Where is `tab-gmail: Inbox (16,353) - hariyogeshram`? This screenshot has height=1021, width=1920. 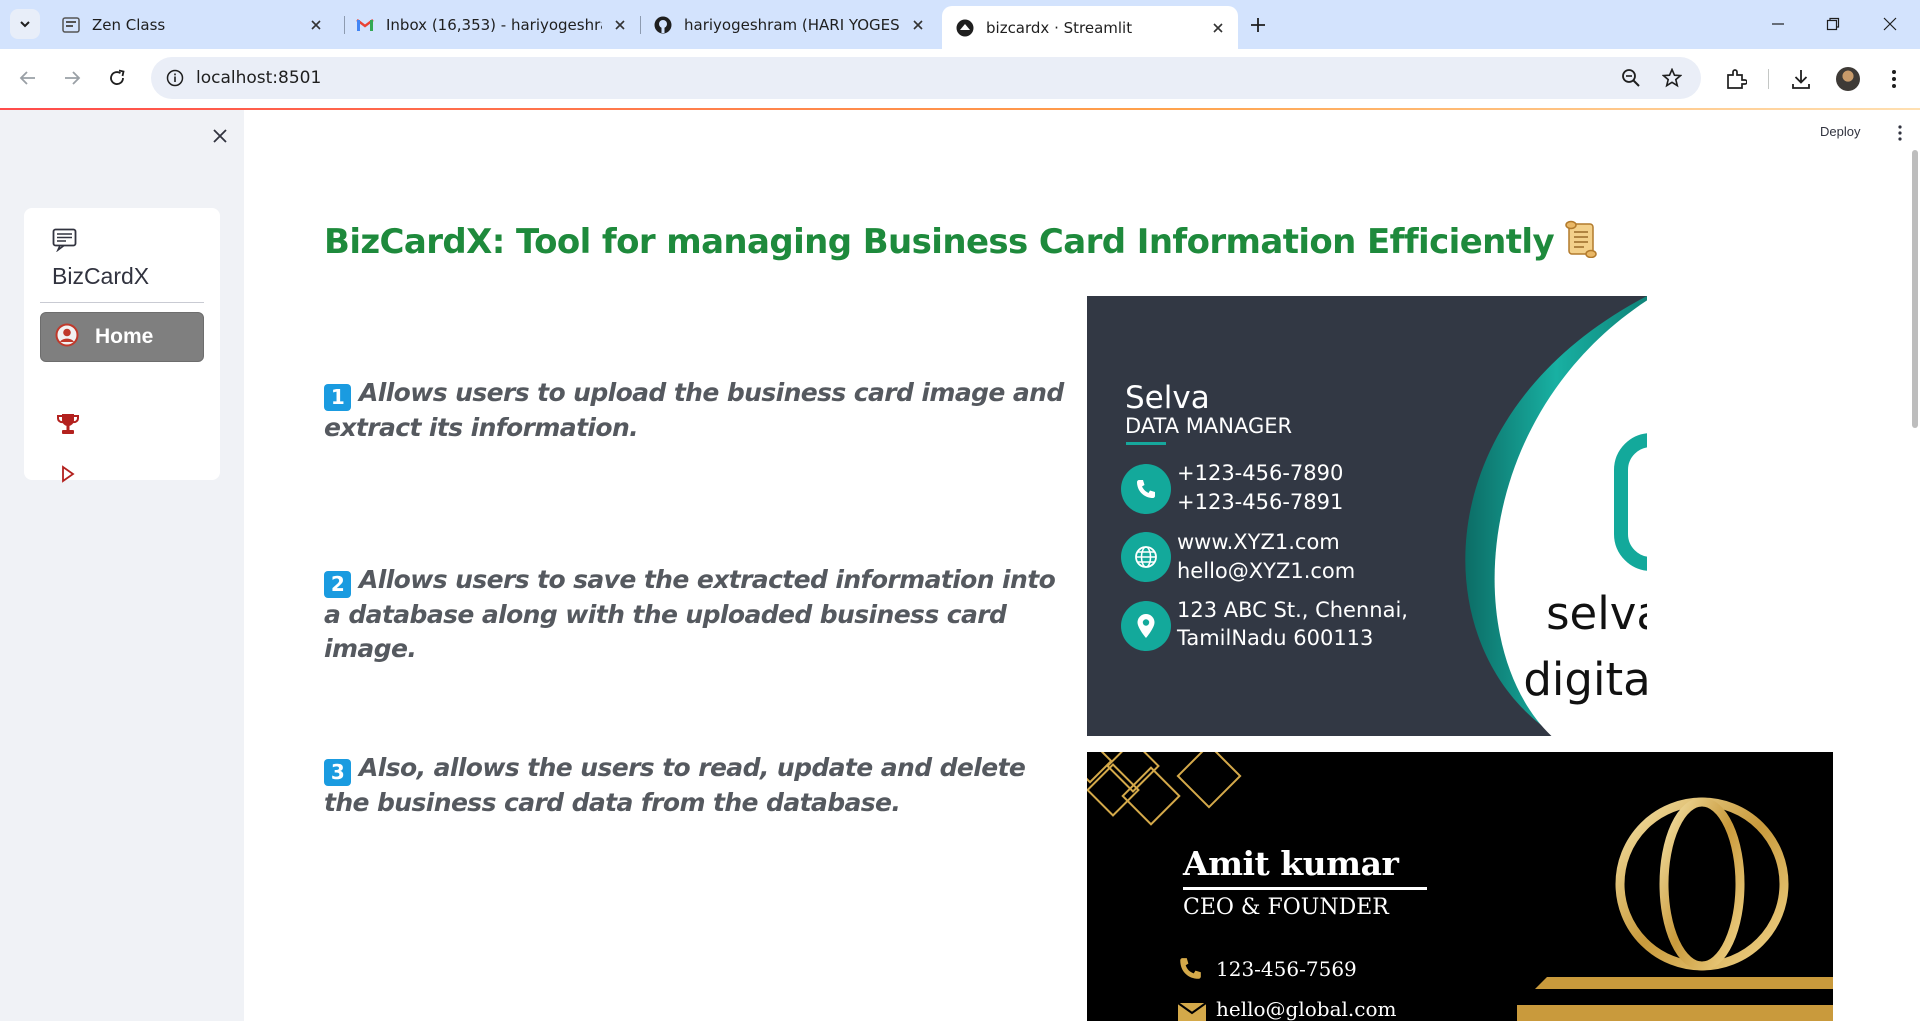
tab-gmail: Inbox (16,353) - hariyogeshram is located at coordinates (491, 24).